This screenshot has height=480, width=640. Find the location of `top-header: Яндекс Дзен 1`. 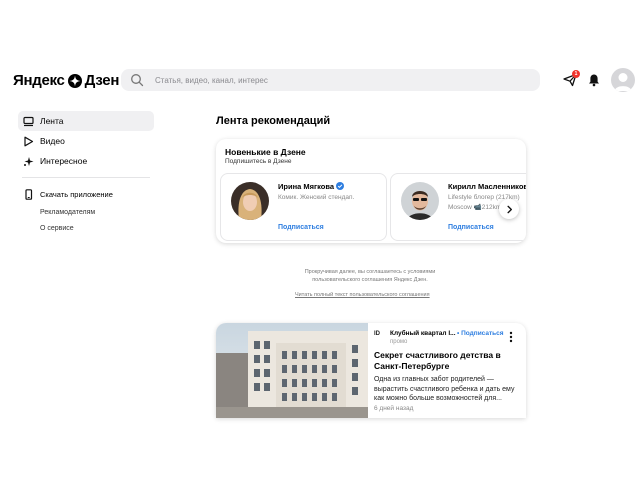

top-header: Яндекс Дзен 1 is located at coordinates (320, 80).